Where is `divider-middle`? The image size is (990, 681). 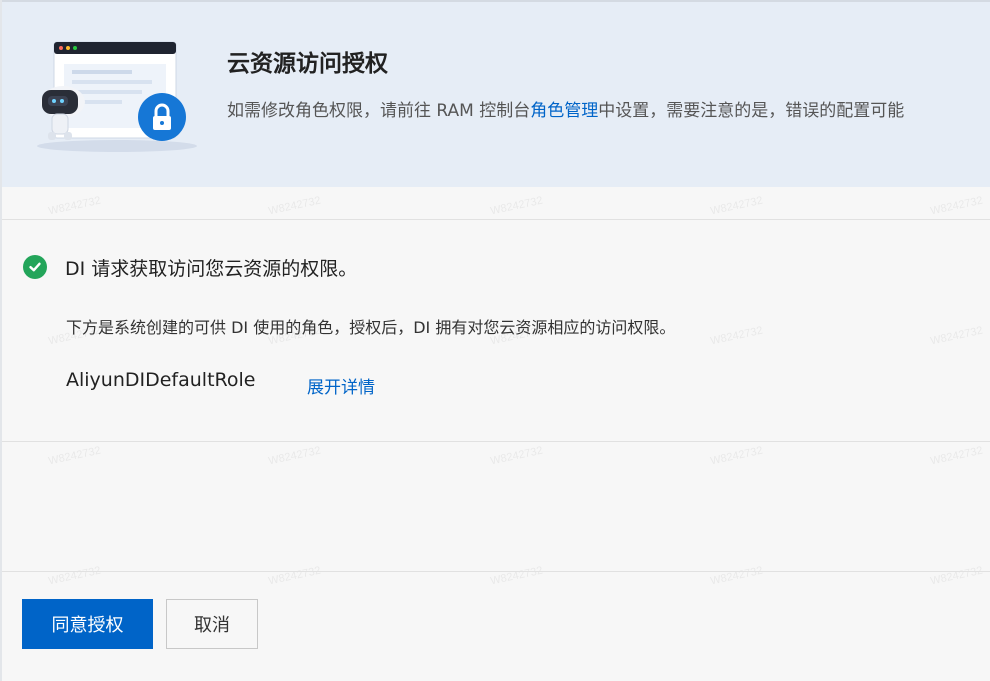 divider-middle is located at coordinates (496, 441).